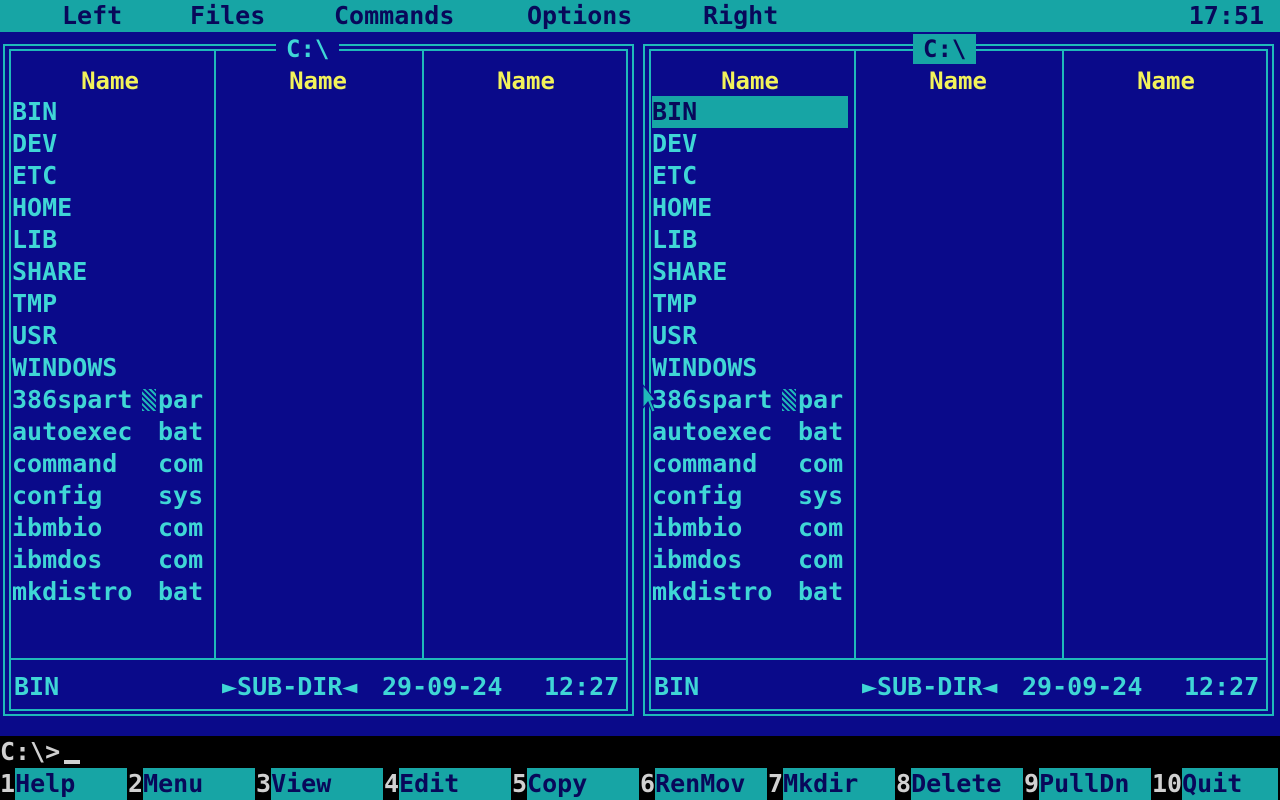 This screenshot has width=1280, height=800. I want to click on fkey-label: View, so click(327, 784).